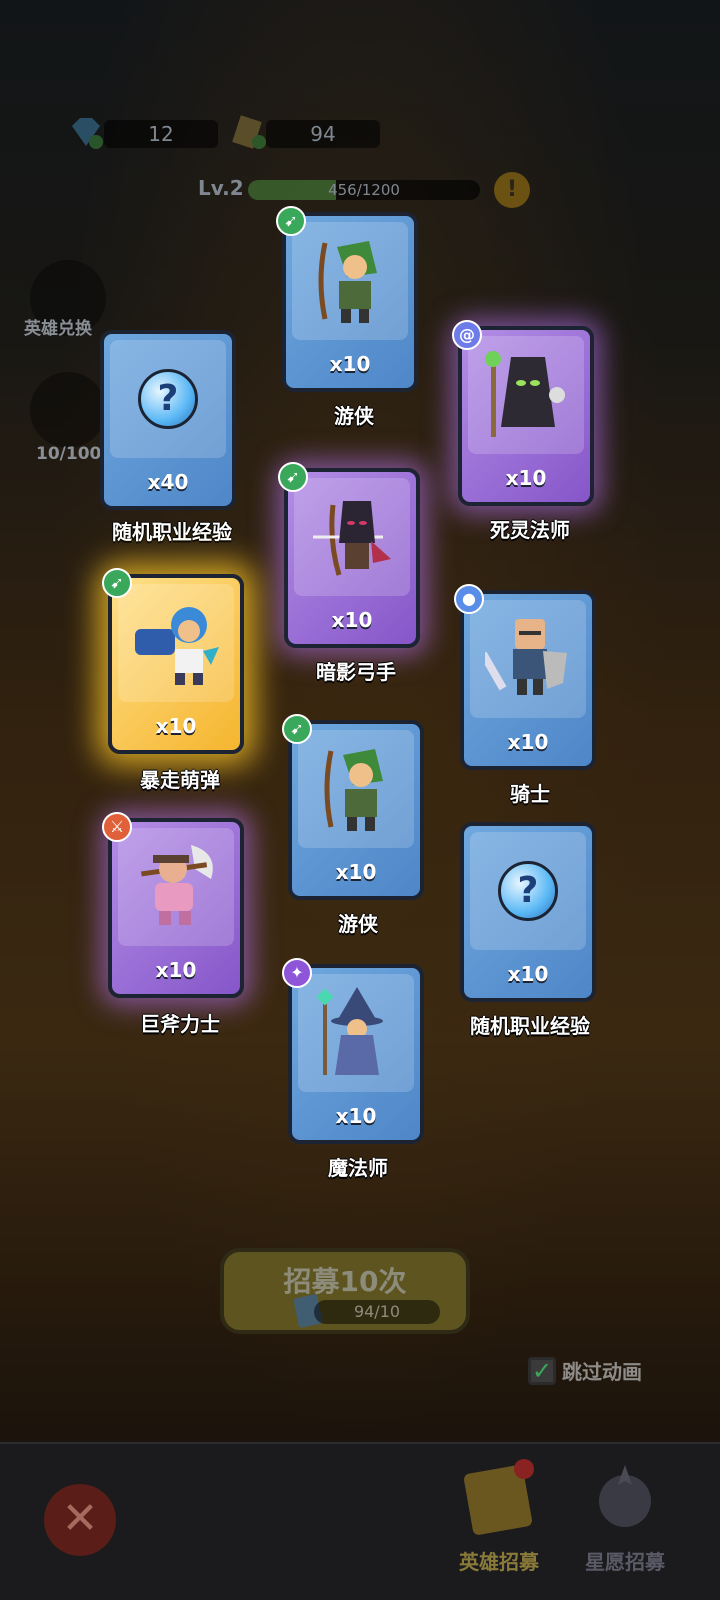 The height and width of the screenshot is (1600, 720). What do you see at coordinates (168, 482) in the screenshot?
I see `card-quantity: x40` at bounding box center [168, 482].